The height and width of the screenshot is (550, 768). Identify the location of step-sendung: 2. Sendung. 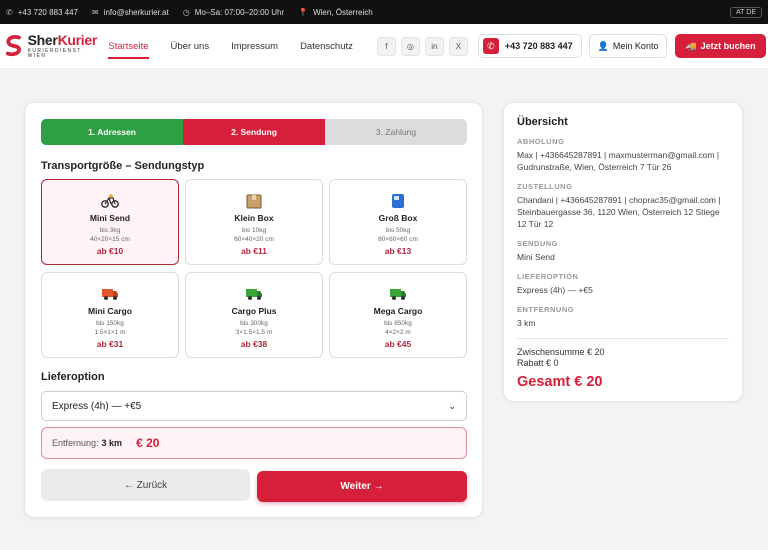
(254, 132).